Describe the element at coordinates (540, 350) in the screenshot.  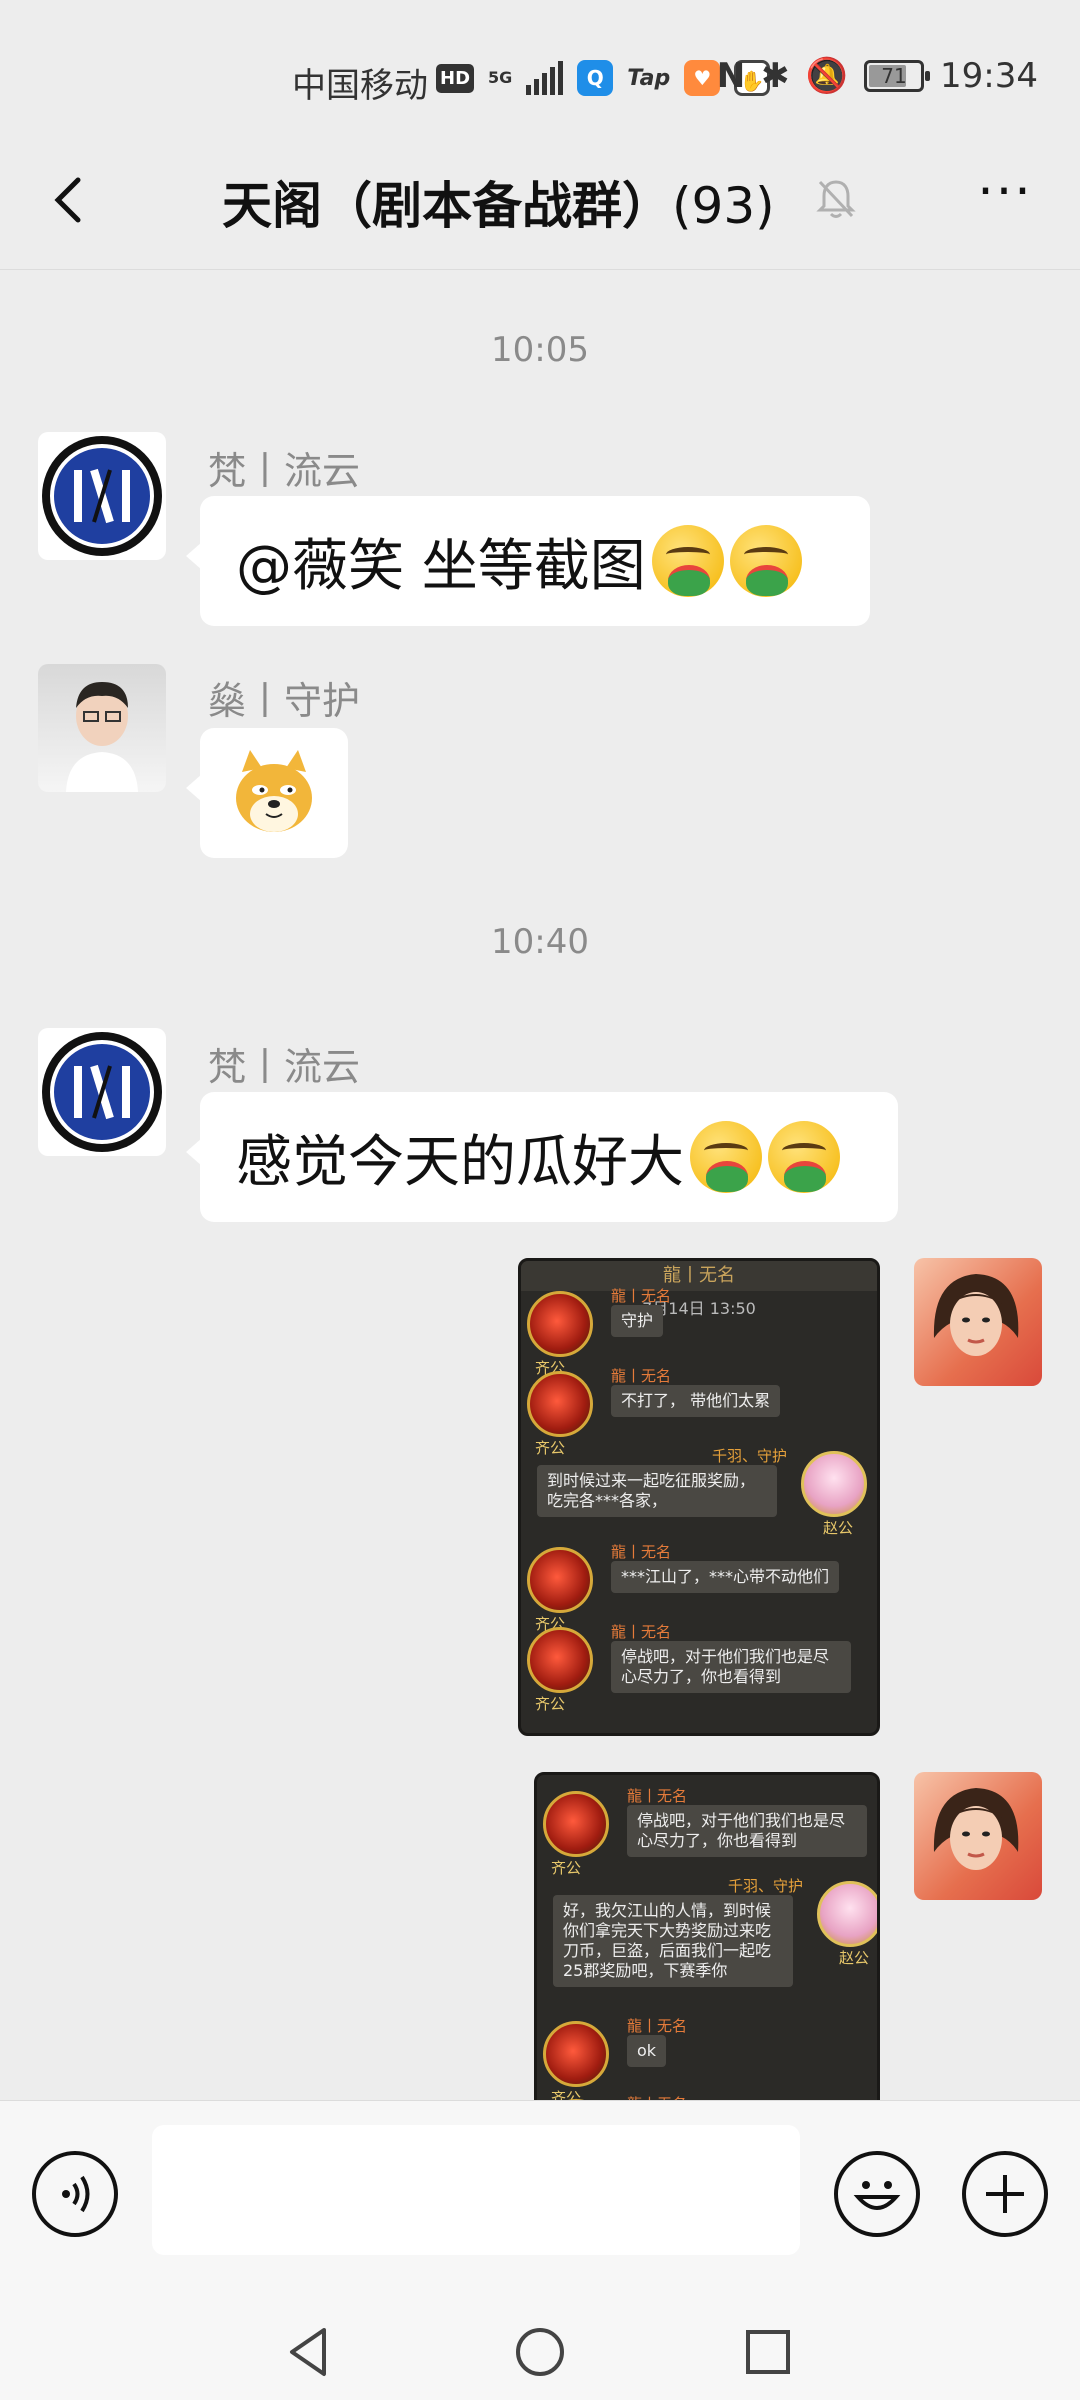
I see `timestamp: 10:05` at that location.